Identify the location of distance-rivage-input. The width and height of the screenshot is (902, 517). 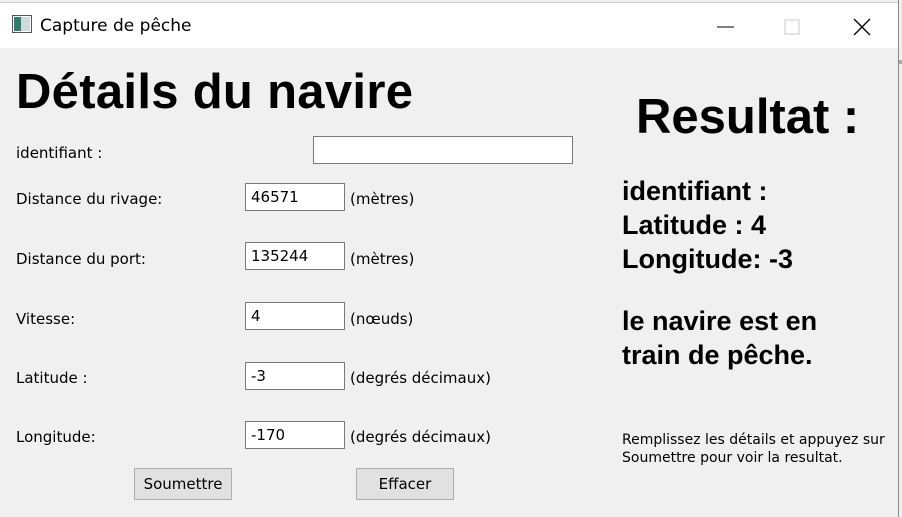
(295, 197).